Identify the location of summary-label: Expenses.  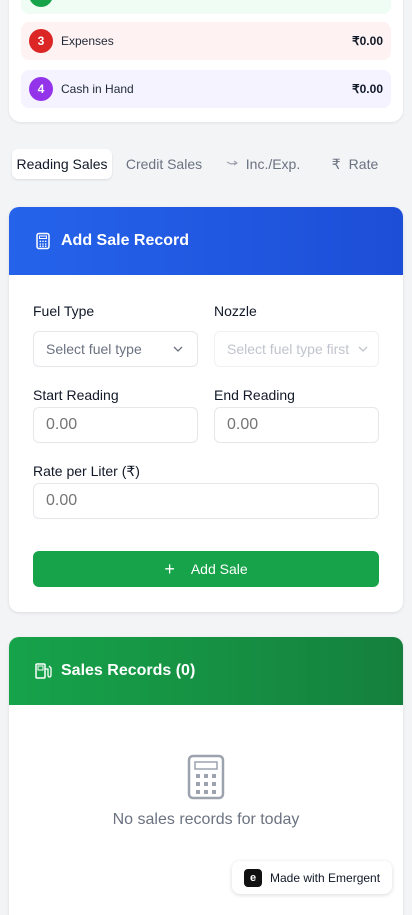
(87, 41).